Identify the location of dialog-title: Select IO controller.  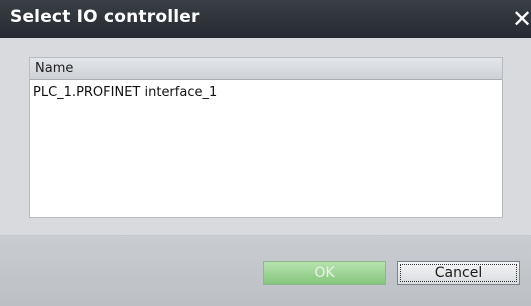
(105, 17).